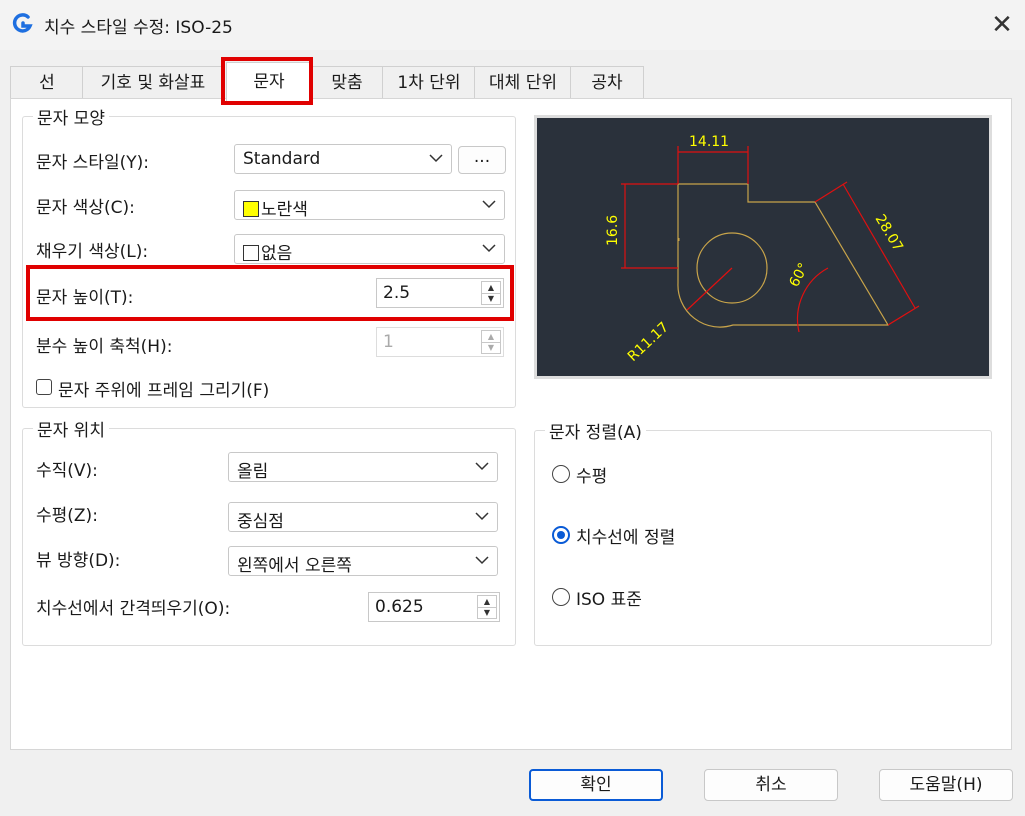  I want to click on horizontal-value: 중심점, so click(260, 522).